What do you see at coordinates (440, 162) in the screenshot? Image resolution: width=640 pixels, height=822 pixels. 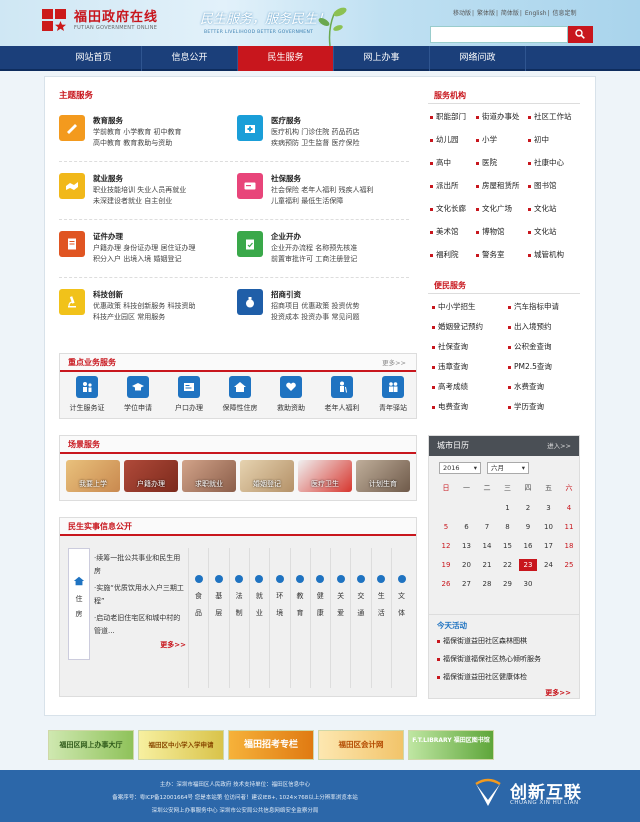 I see `org-item: 高中` at bounding box center [440, 162].